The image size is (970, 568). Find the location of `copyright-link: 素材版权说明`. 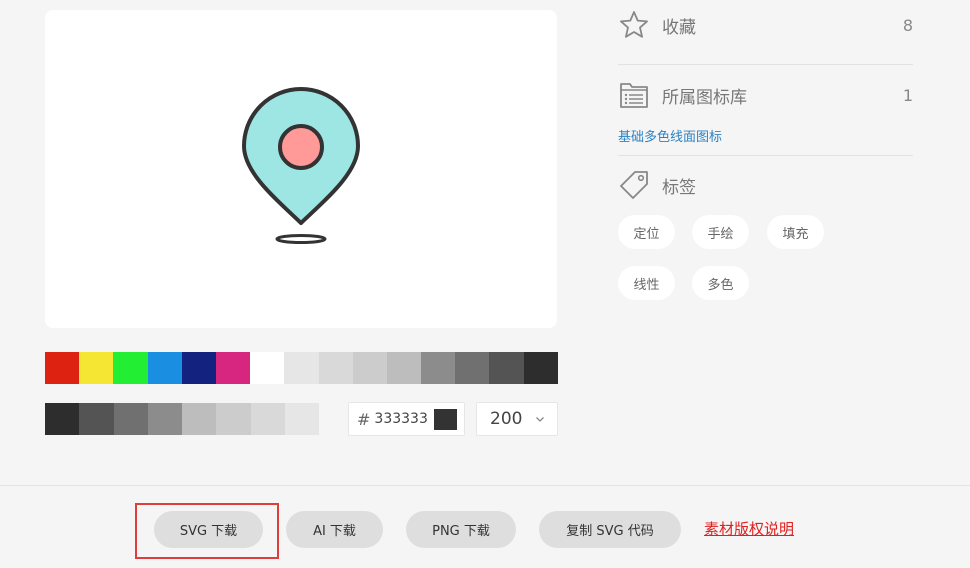

copyright-link: 素材版权说明 is located at coordinates (749, 528).